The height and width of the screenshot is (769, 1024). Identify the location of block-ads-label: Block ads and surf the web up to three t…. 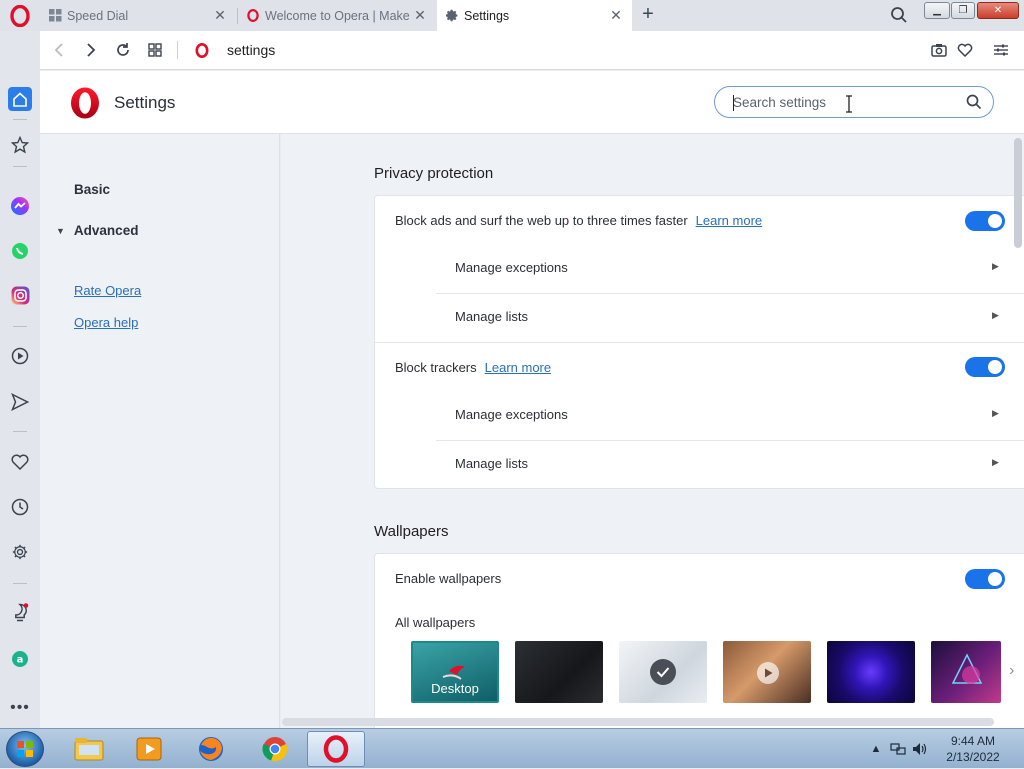
(541, 220).